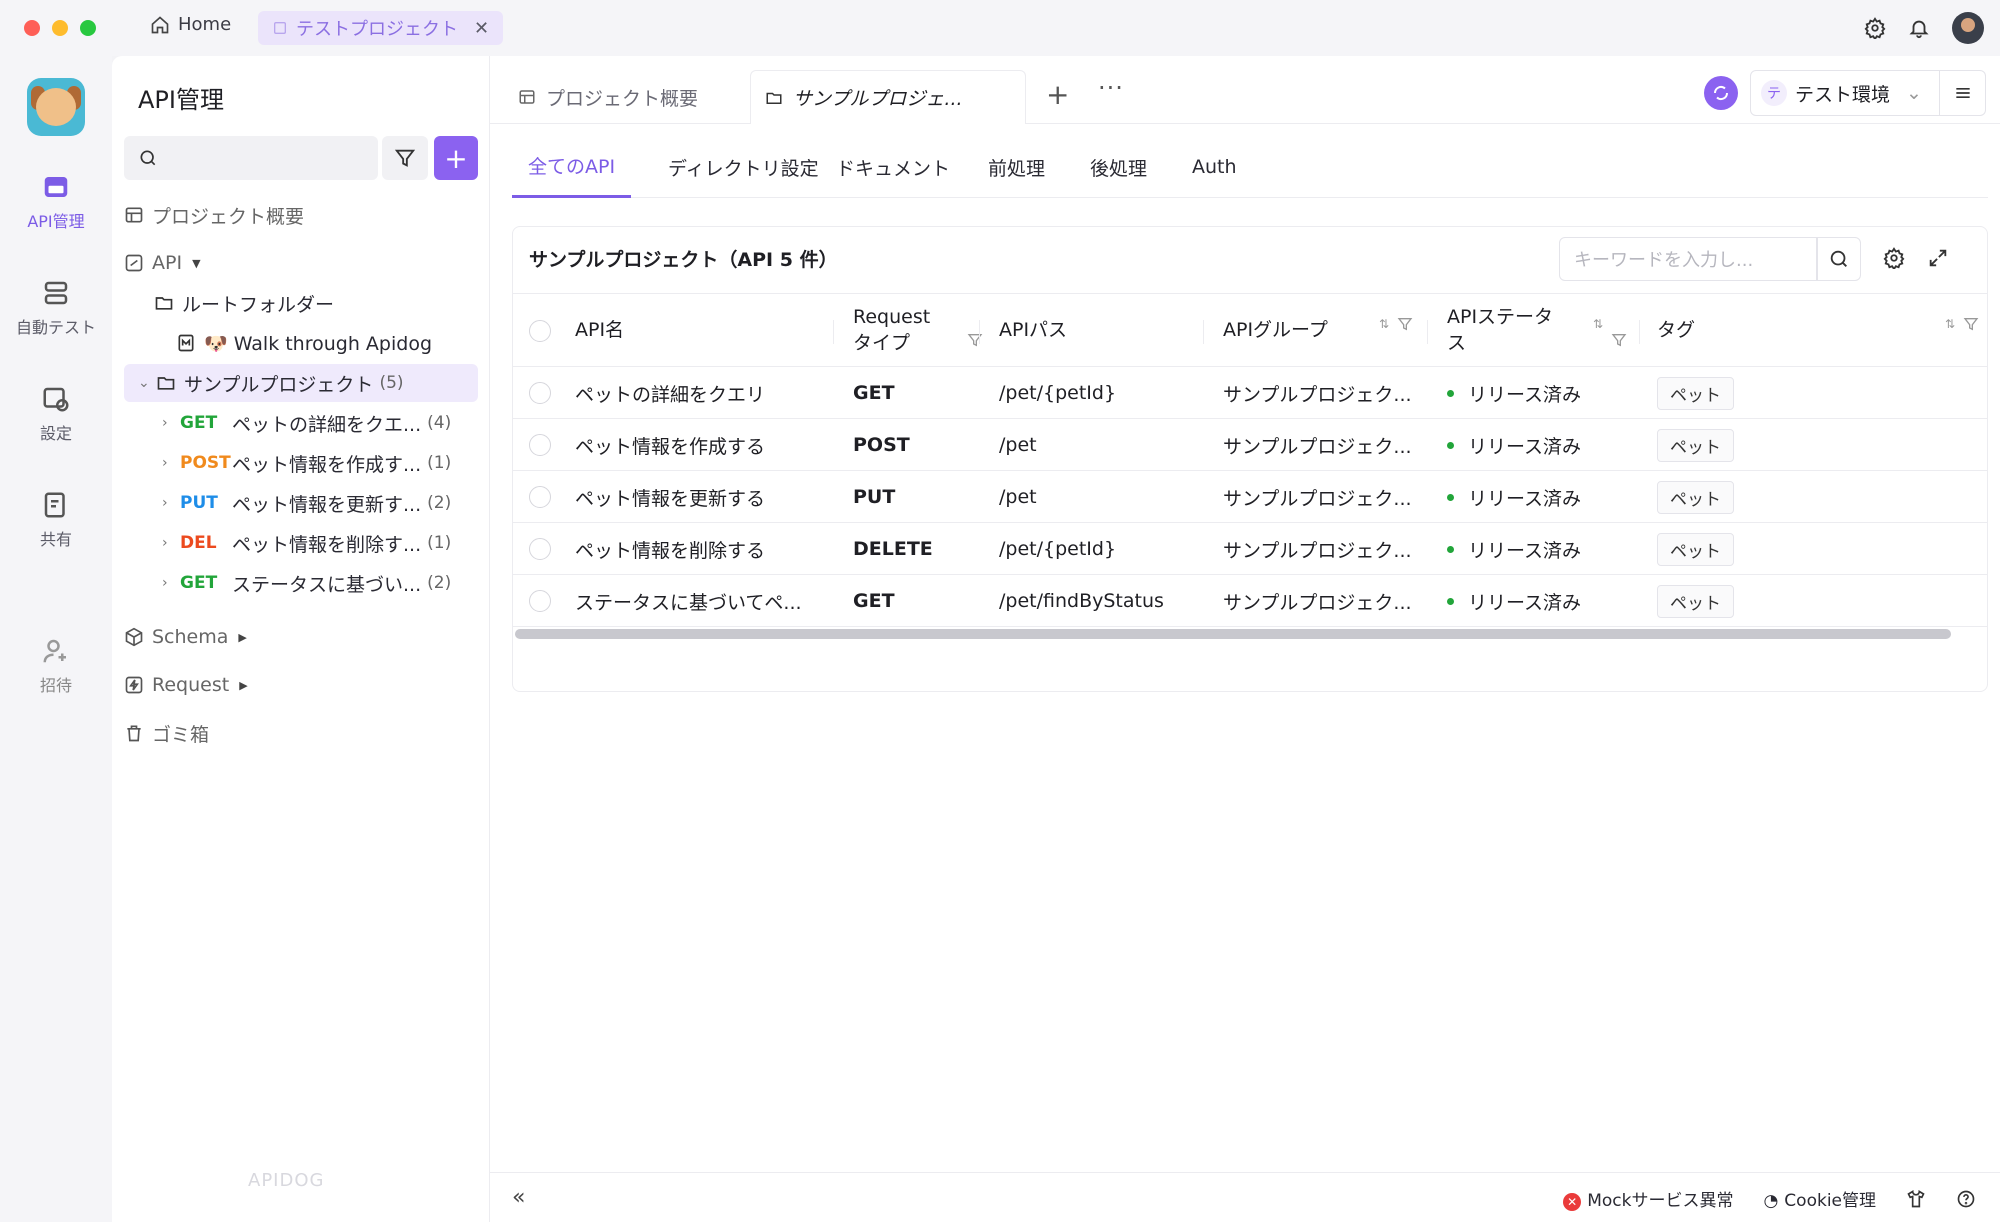 Image resolution: width=2000 pixels, height=1222 pixels. What do you see at coordinates (301, 215) in the screenshot?
I see `sidebar-item-overview: プロジェクト概要` at bounding box center [301, 215].